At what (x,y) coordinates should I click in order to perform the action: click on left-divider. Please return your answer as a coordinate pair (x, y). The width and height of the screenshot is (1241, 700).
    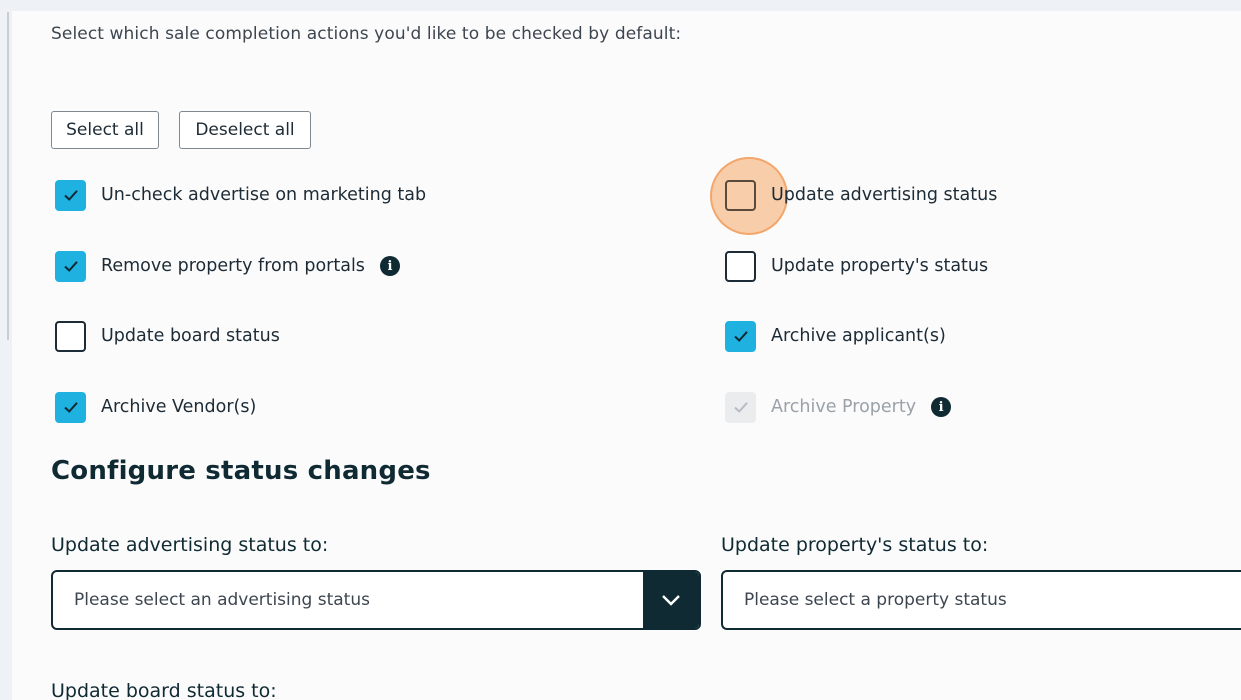
    Looking at the image, I should click on (8, 176).